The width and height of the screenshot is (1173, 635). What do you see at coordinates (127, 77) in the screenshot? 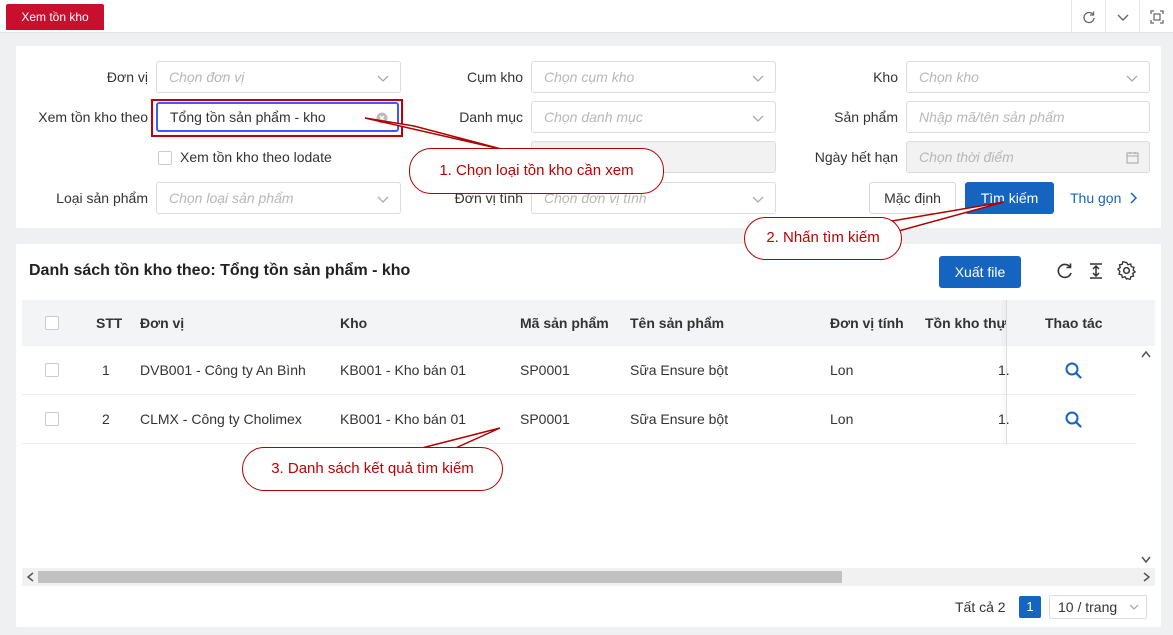
I see `don-vi-label: Đơn vị` at bounding box center [127, 77].